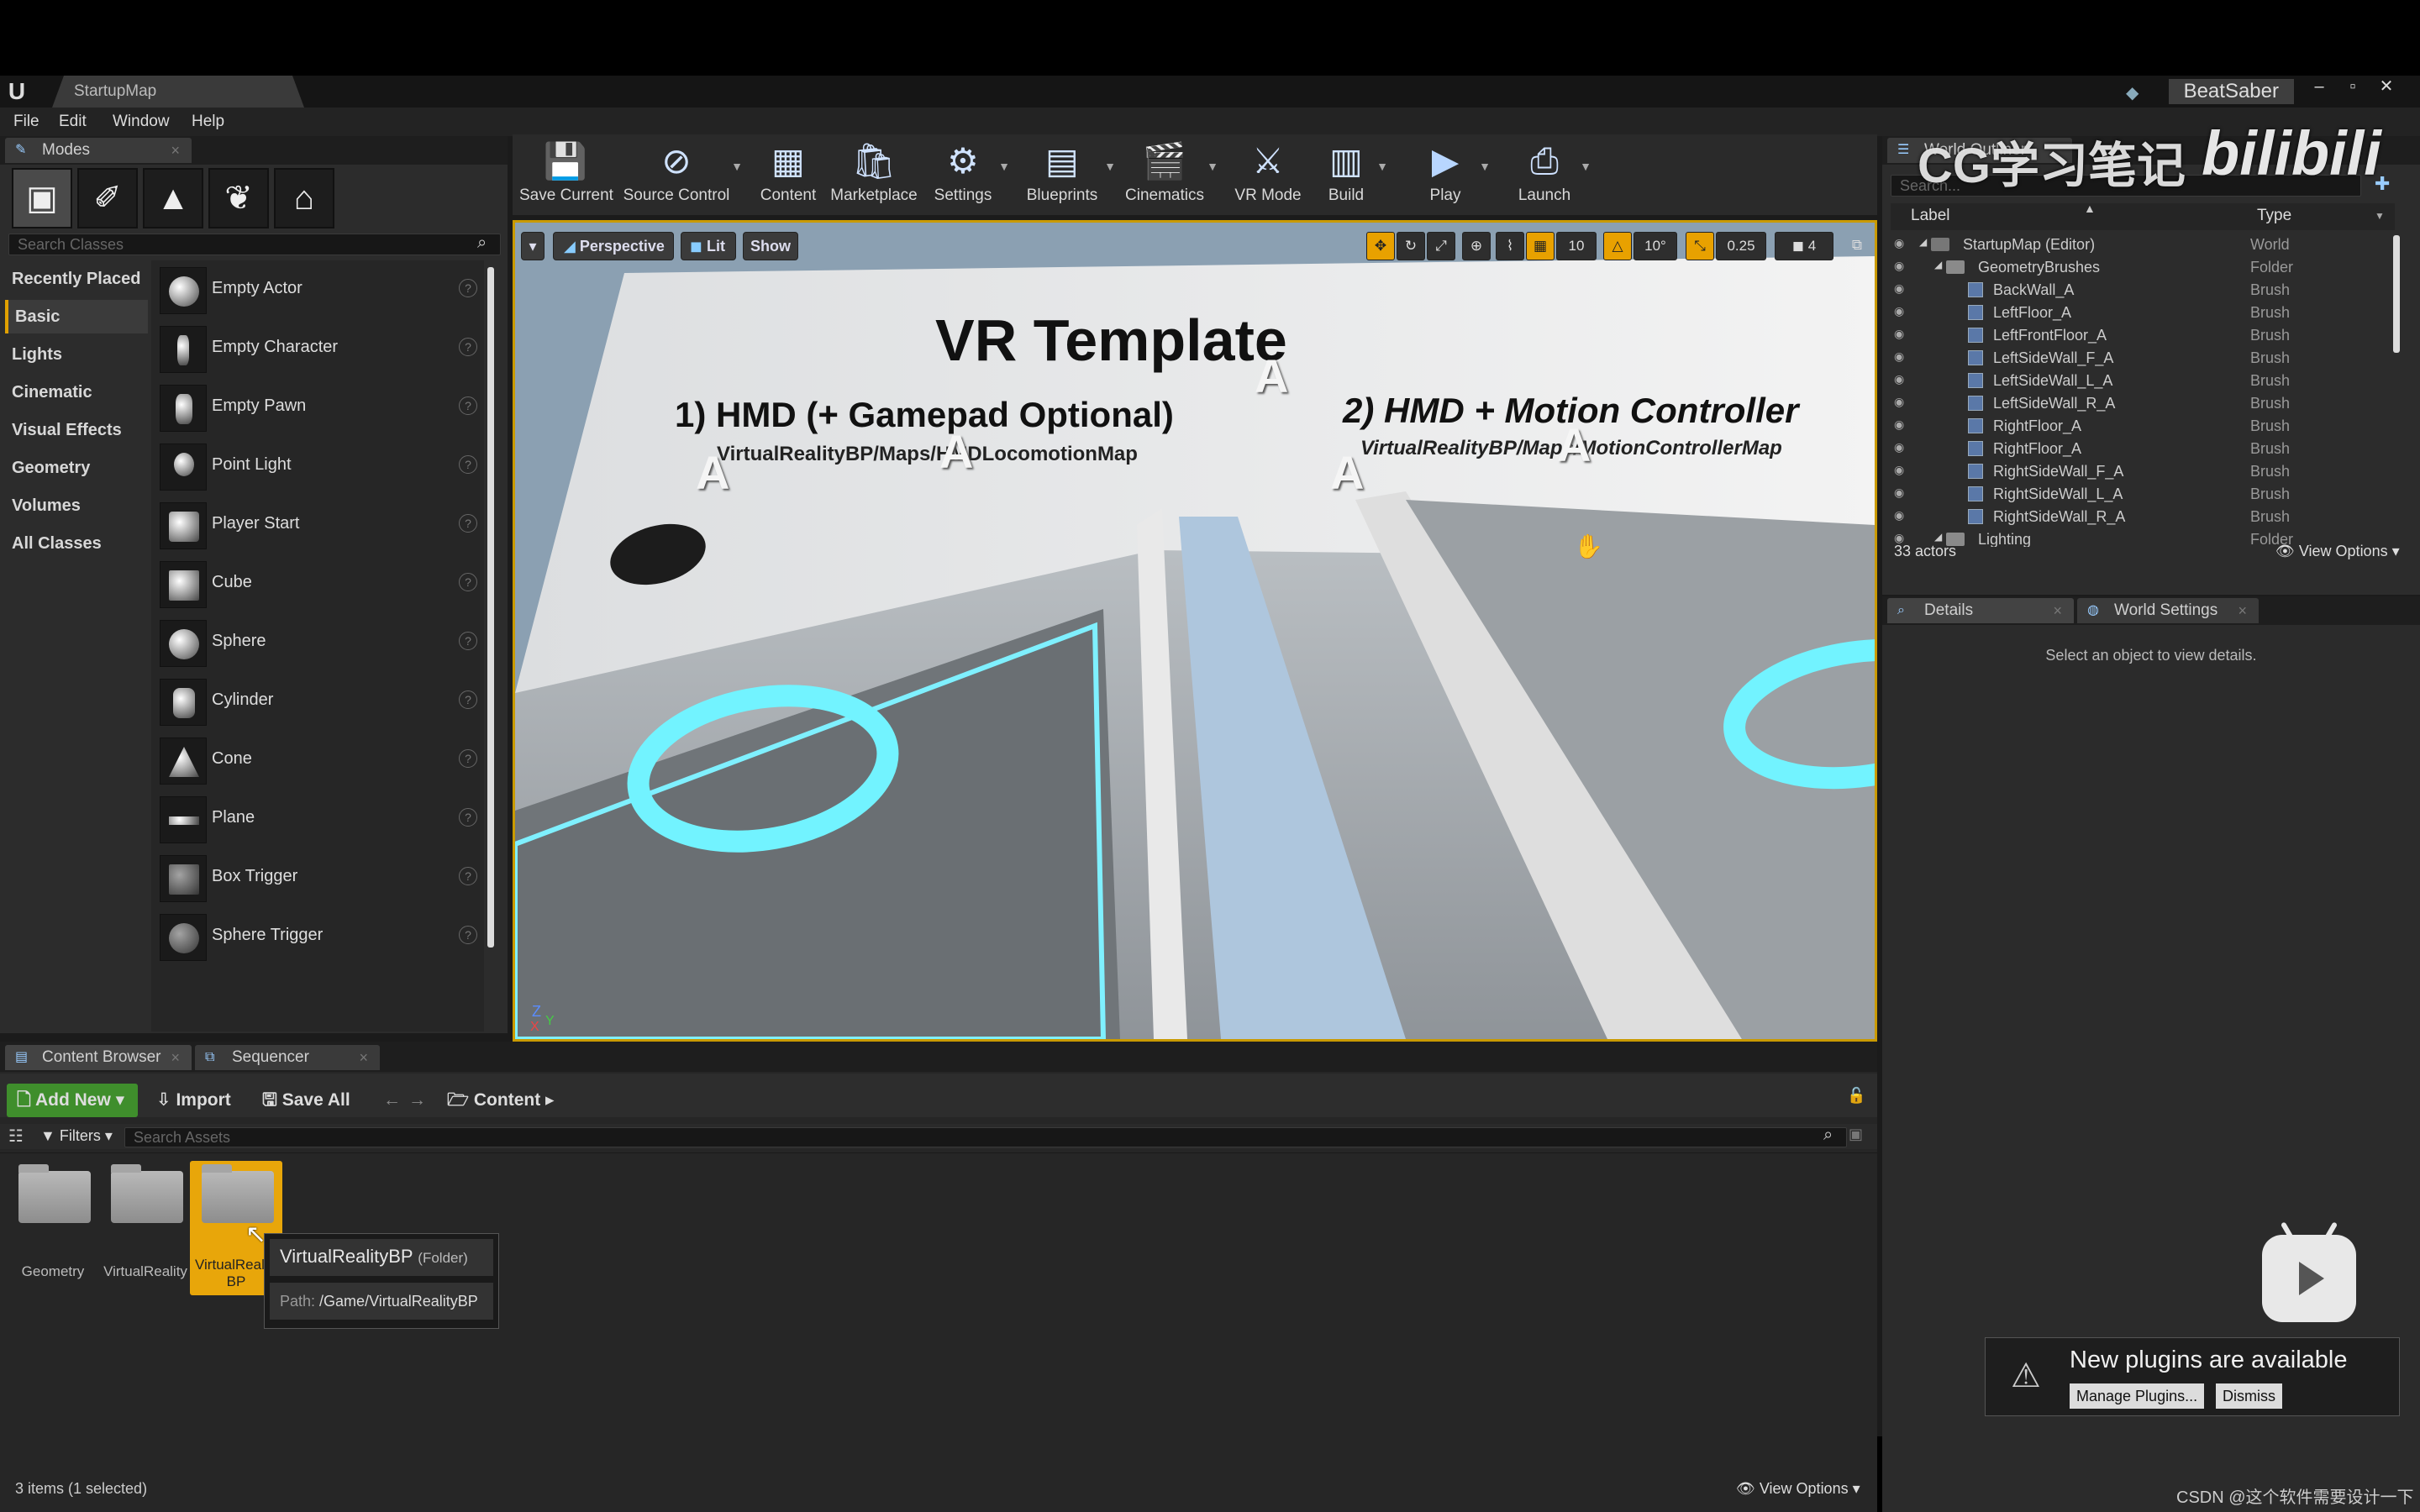 The height and width of the screenshot is (1512, 2420). I want to click on outliner-row: ◉ RightSideWall_L_A Brush, so click(2154, 494).